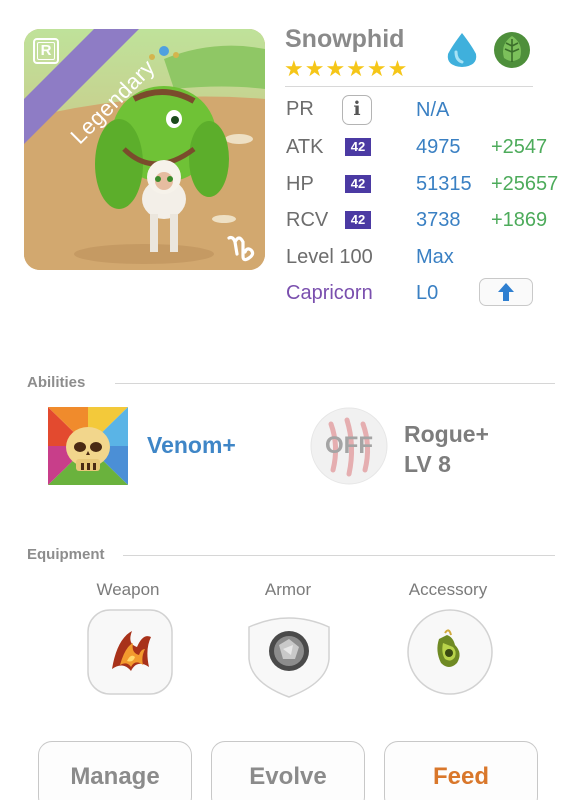  I want to click on atk-bonus: +2547, so click(519, 147).